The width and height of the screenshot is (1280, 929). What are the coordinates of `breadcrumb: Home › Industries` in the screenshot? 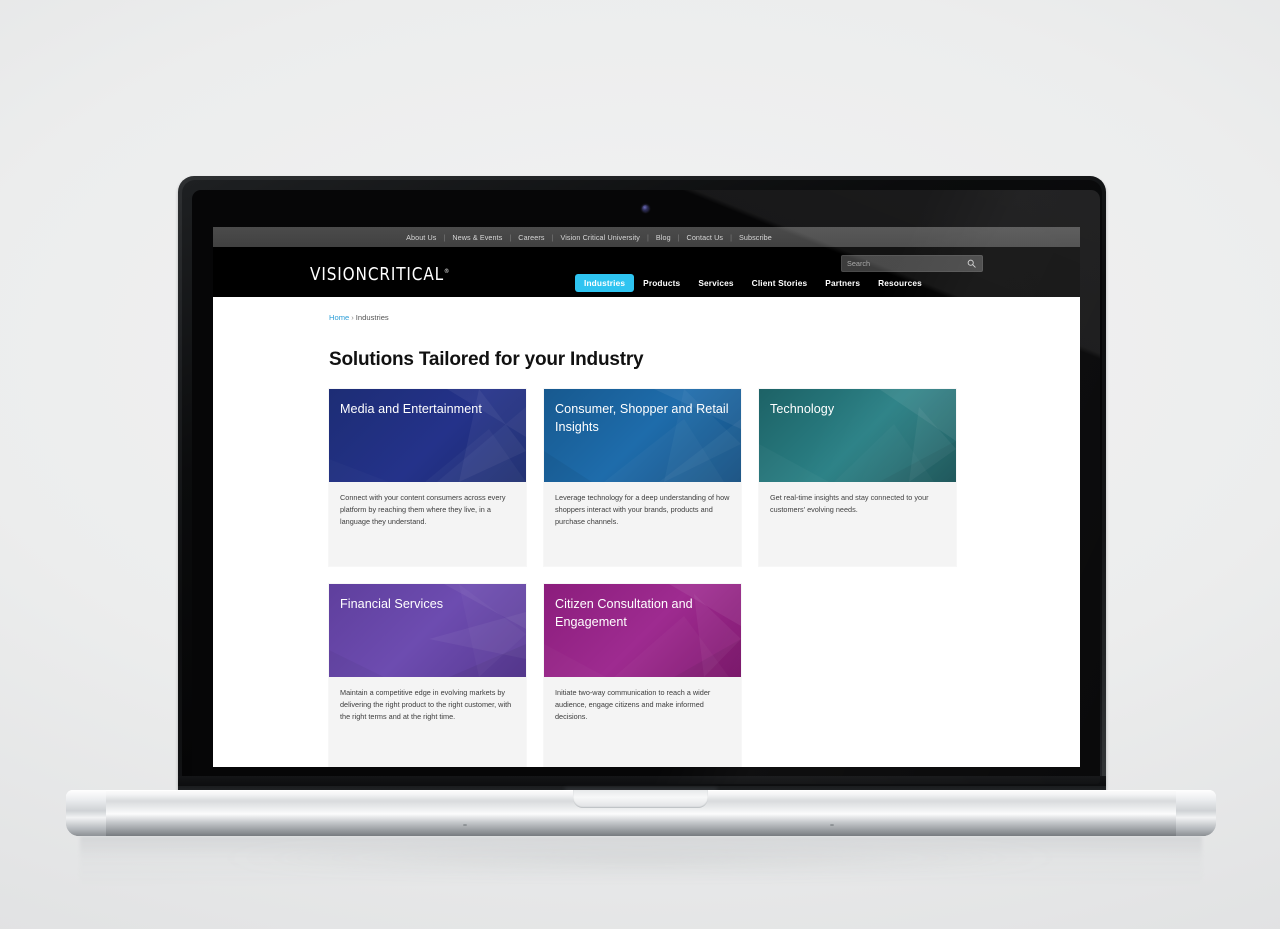 It's located at (649, 309).